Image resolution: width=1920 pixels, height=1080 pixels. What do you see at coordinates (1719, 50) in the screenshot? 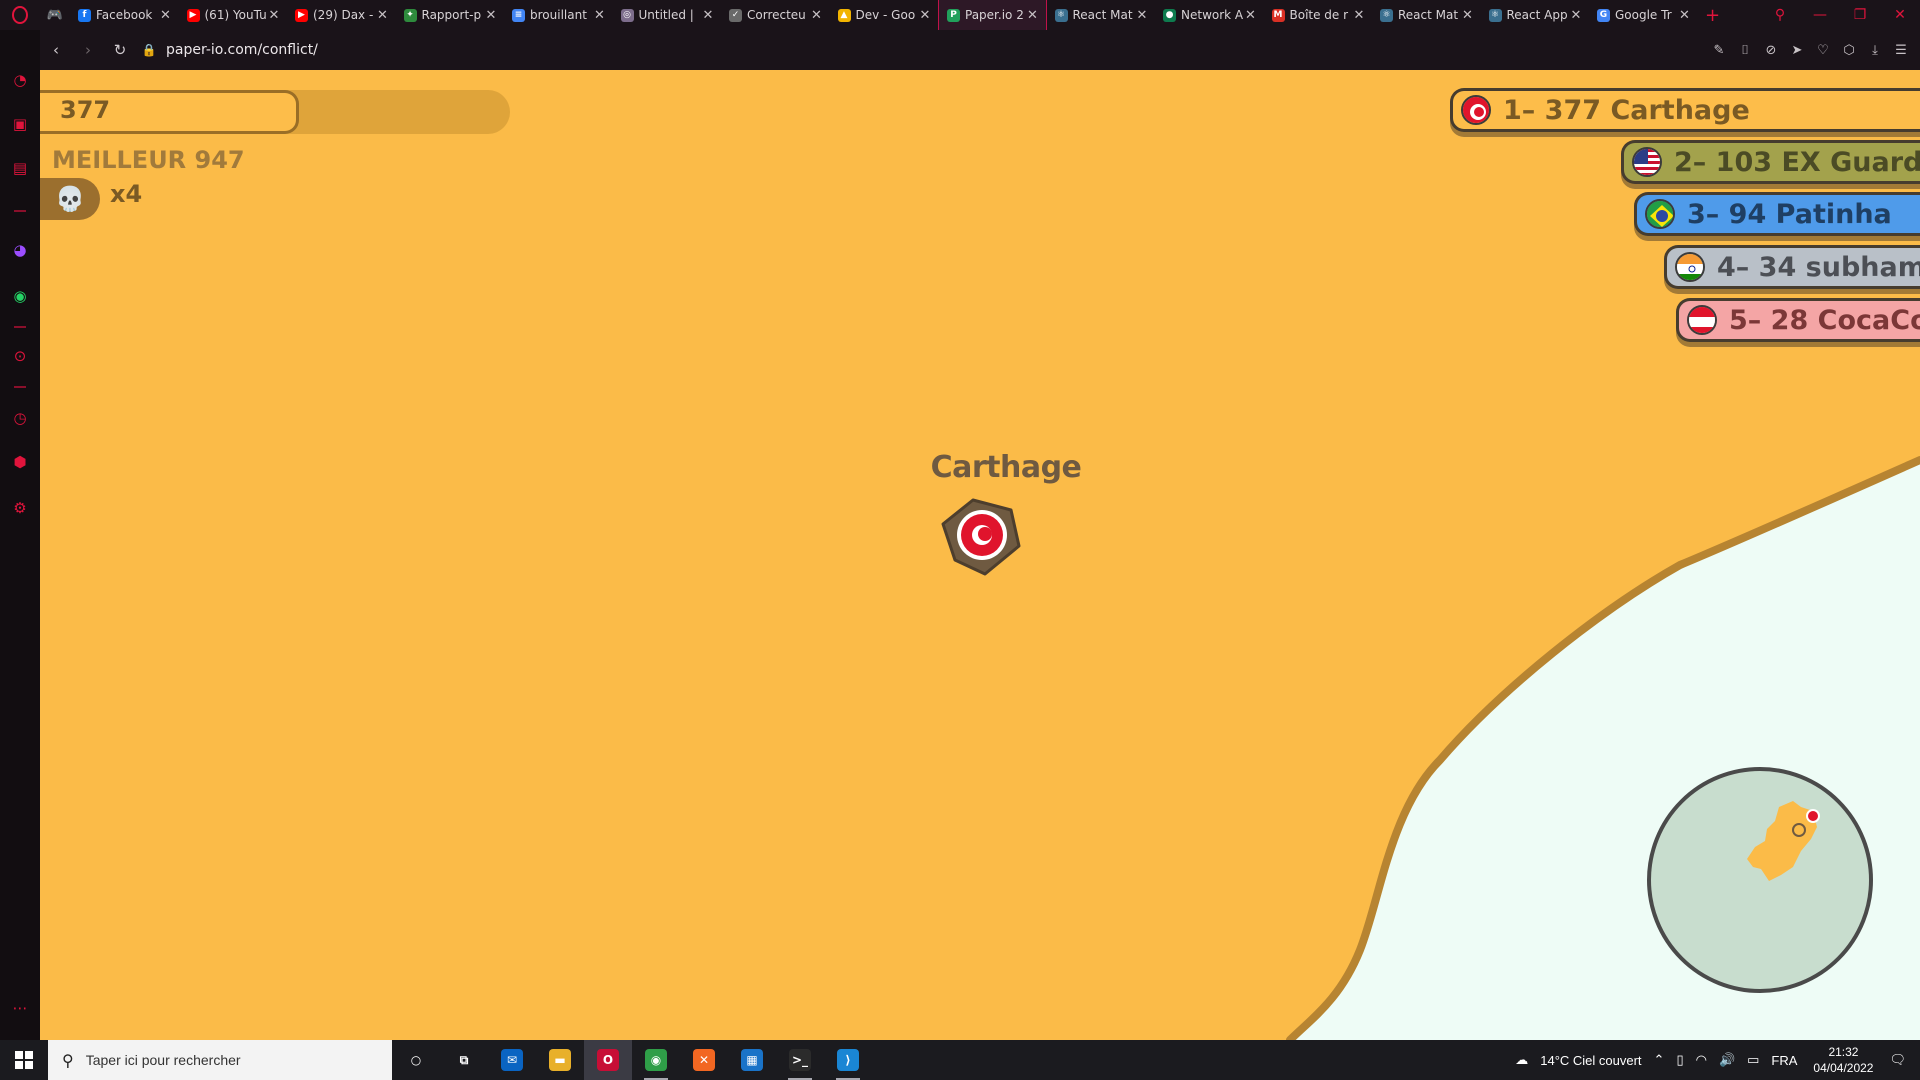
I see `snapshot-edit-icon: ✎` at bounding box center [1719, 50].